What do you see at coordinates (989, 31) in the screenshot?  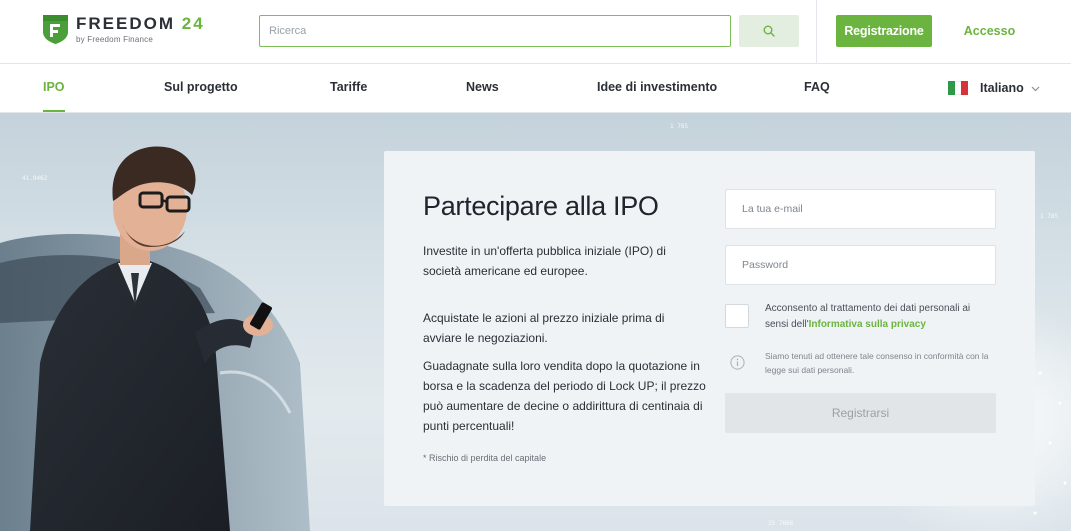 I see `login-link: Accesso` at bounding box center [989, 31].